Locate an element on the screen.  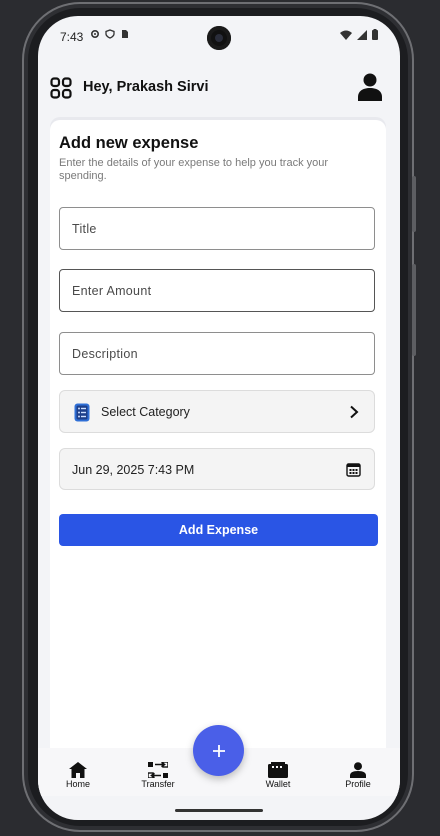
nav-label-profile: Profile is located at coordinates (358, 784).